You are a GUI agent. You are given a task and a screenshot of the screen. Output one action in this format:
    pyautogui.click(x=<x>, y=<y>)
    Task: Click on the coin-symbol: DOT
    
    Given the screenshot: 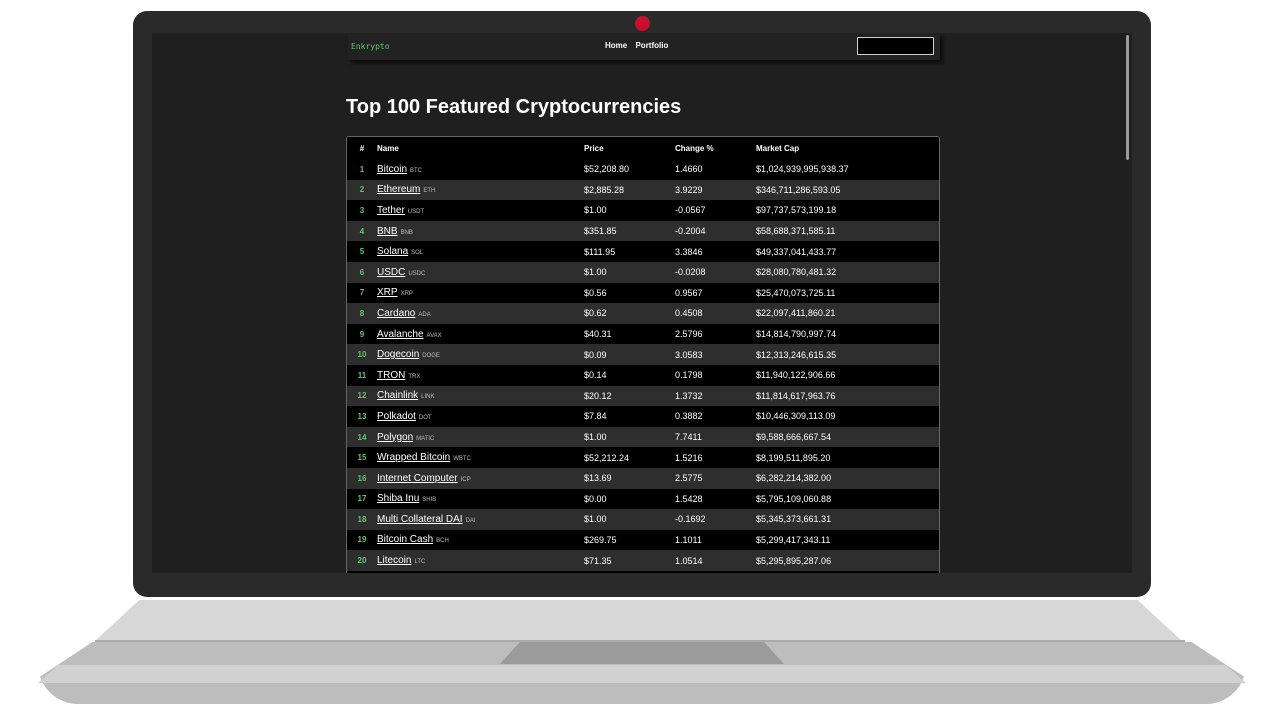 What is the action you would take?
    pyautogui.click(x=425, y=417)
    